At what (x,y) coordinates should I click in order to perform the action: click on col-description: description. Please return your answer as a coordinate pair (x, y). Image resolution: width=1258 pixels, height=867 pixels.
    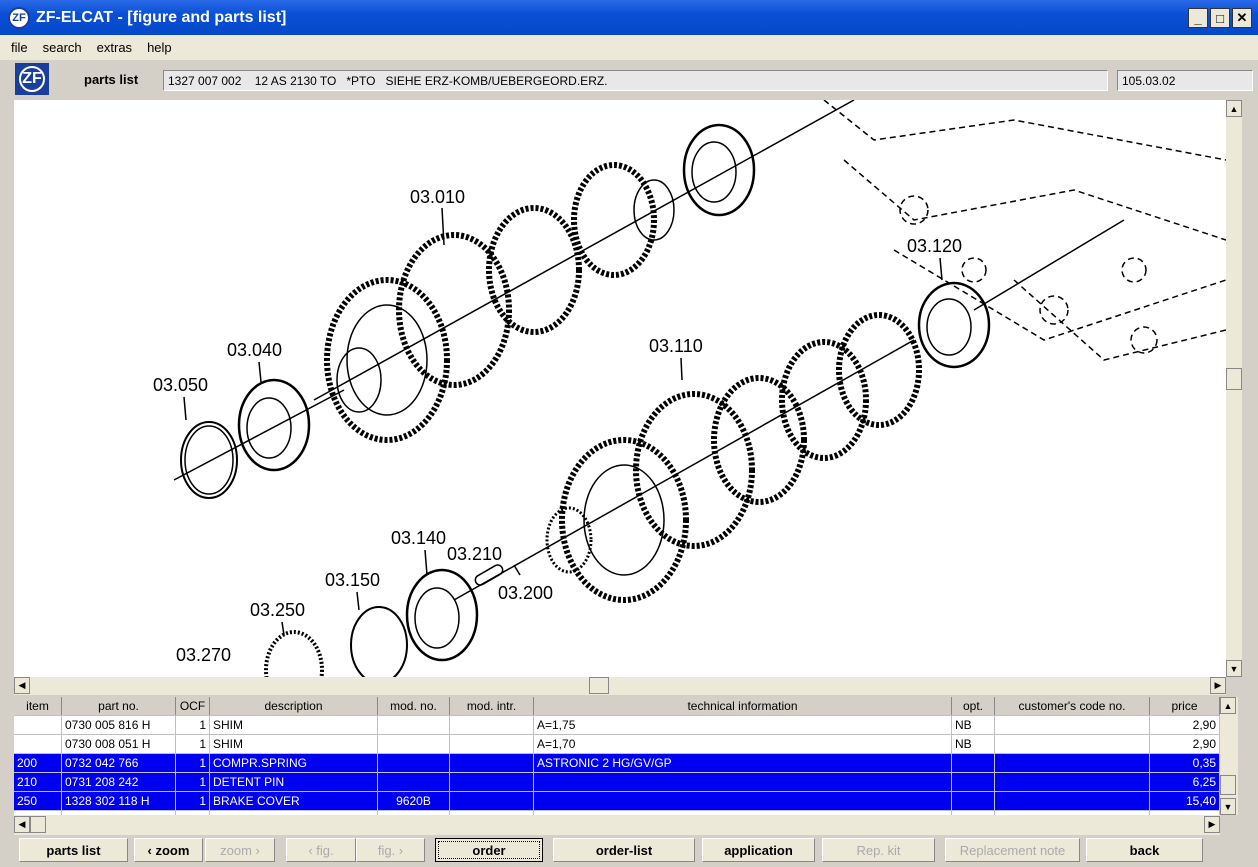
    Looking at the image, I should click on (294, 706).